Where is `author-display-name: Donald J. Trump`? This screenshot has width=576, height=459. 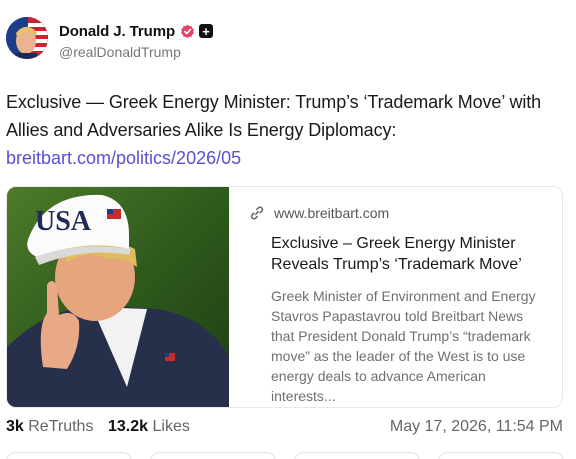
author-display-name: Donald J. Trump is located at coordinates (117, 31).